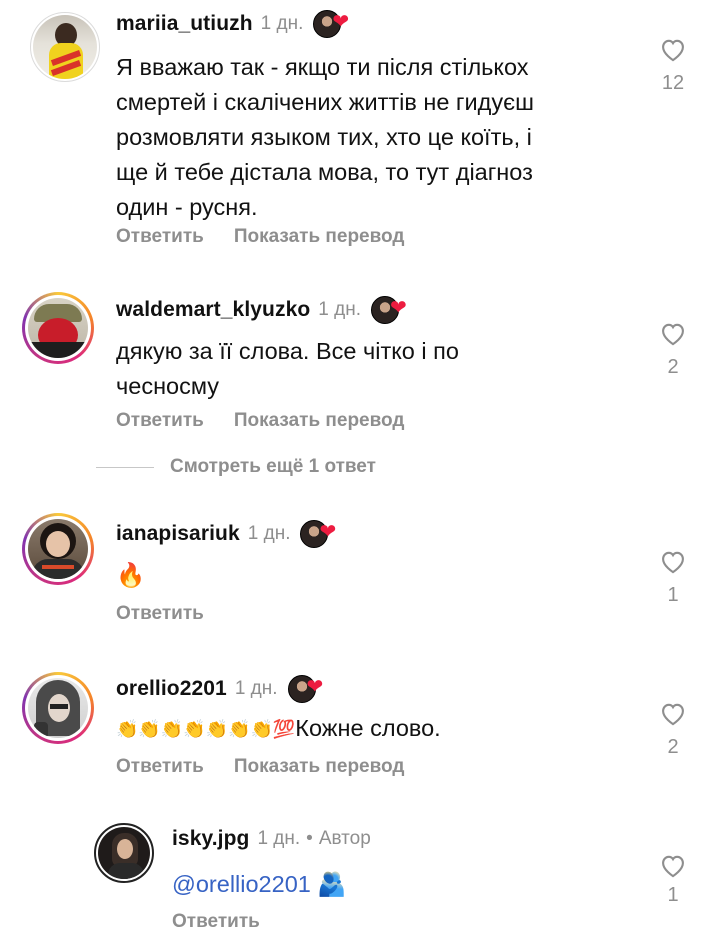 The image size is (720, 931). I want to click on comment-text: @orellio2201 🫂, so click(259, 884).